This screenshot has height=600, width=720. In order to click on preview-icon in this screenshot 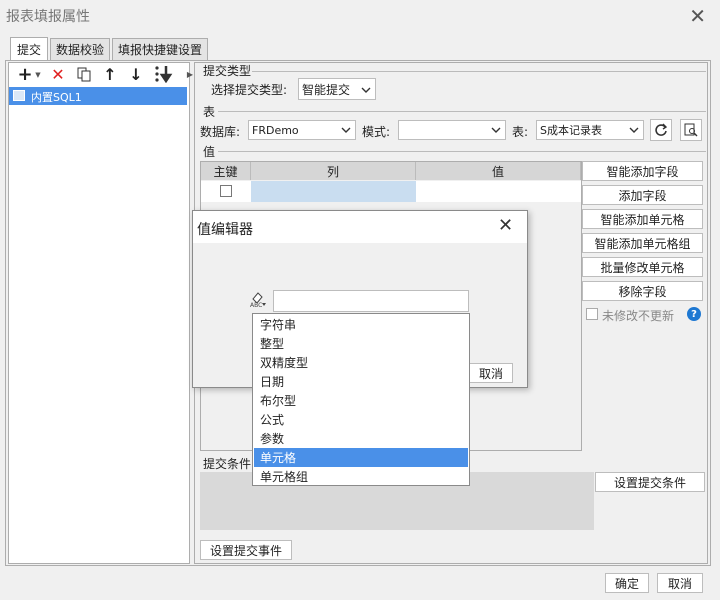, I will do `click(691, 130)`.